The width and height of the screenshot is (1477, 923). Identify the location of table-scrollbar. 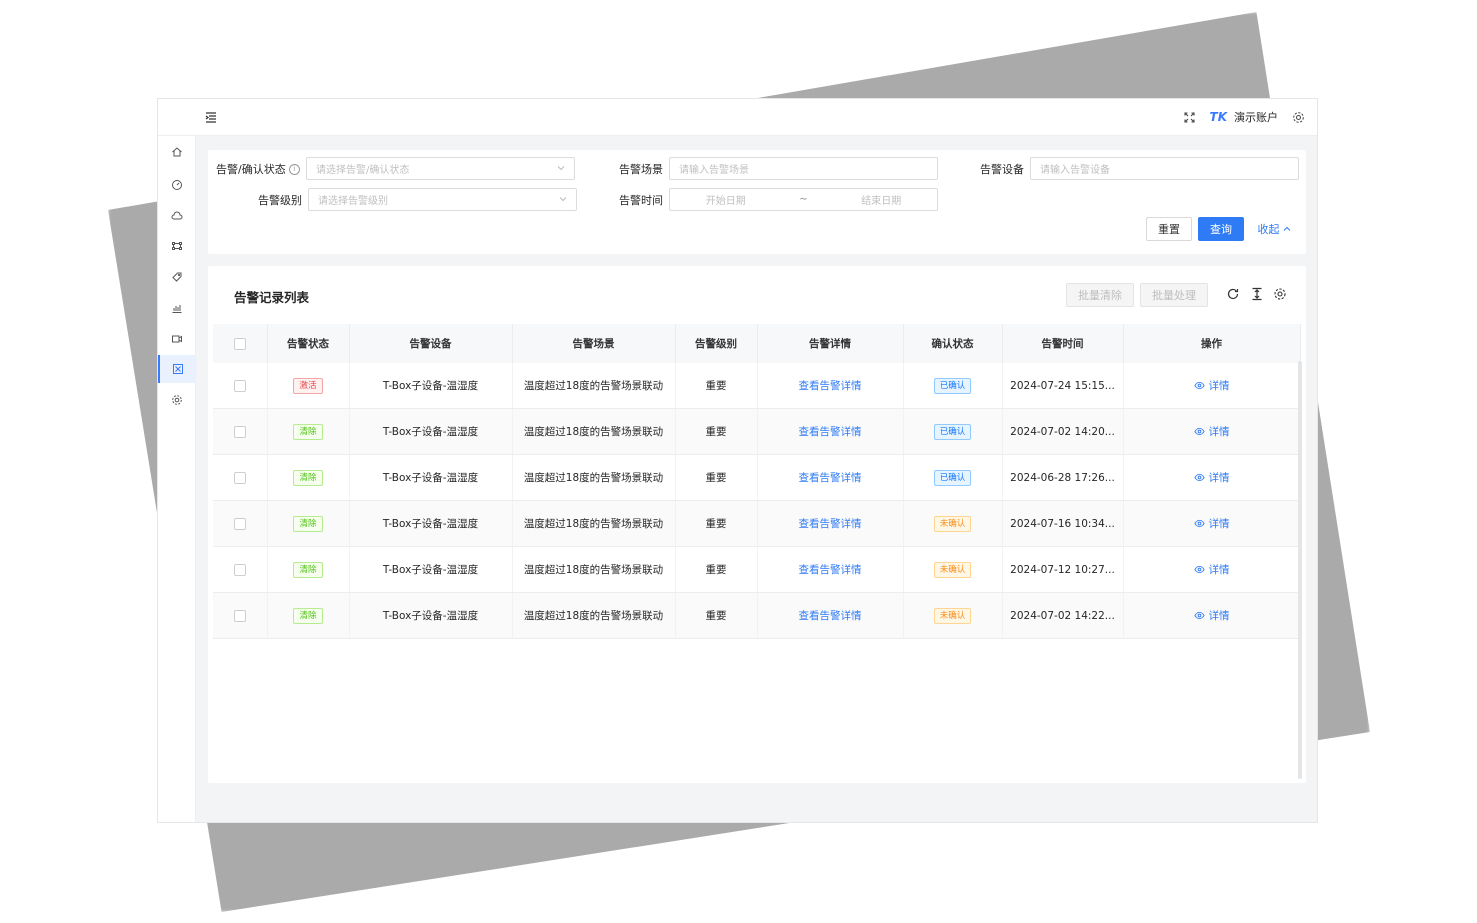
(1300, 570).